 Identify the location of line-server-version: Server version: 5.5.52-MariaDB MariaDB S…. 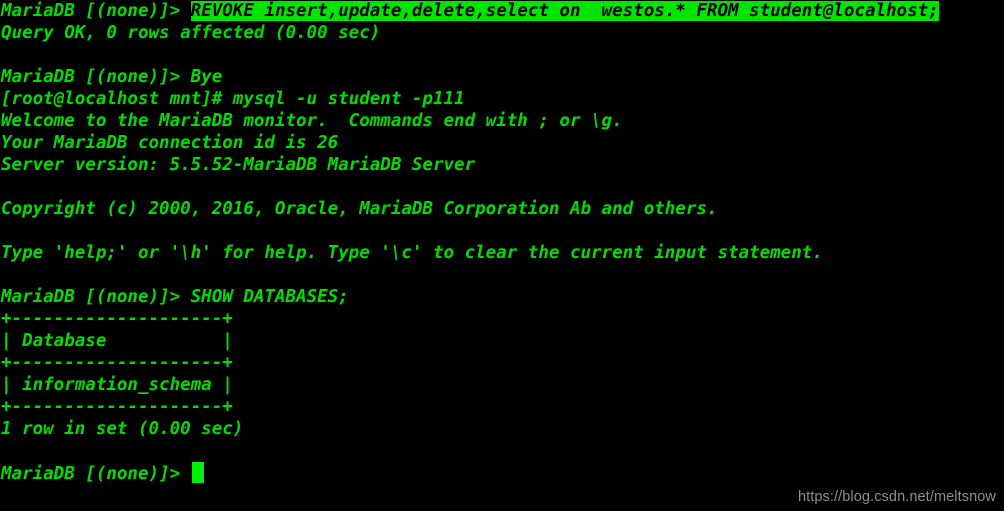
(502, 165).